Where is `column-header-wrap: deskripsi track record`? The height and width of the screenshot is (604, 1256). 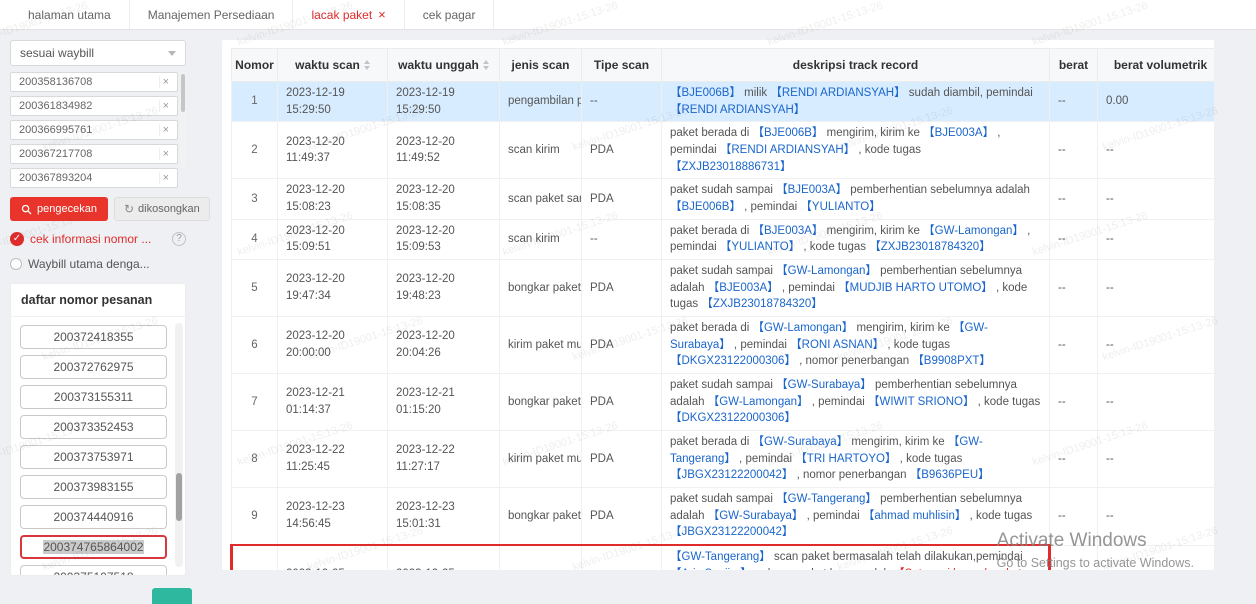 column-header-wrap: deskripsi track record is located at coordinates (855, 65).